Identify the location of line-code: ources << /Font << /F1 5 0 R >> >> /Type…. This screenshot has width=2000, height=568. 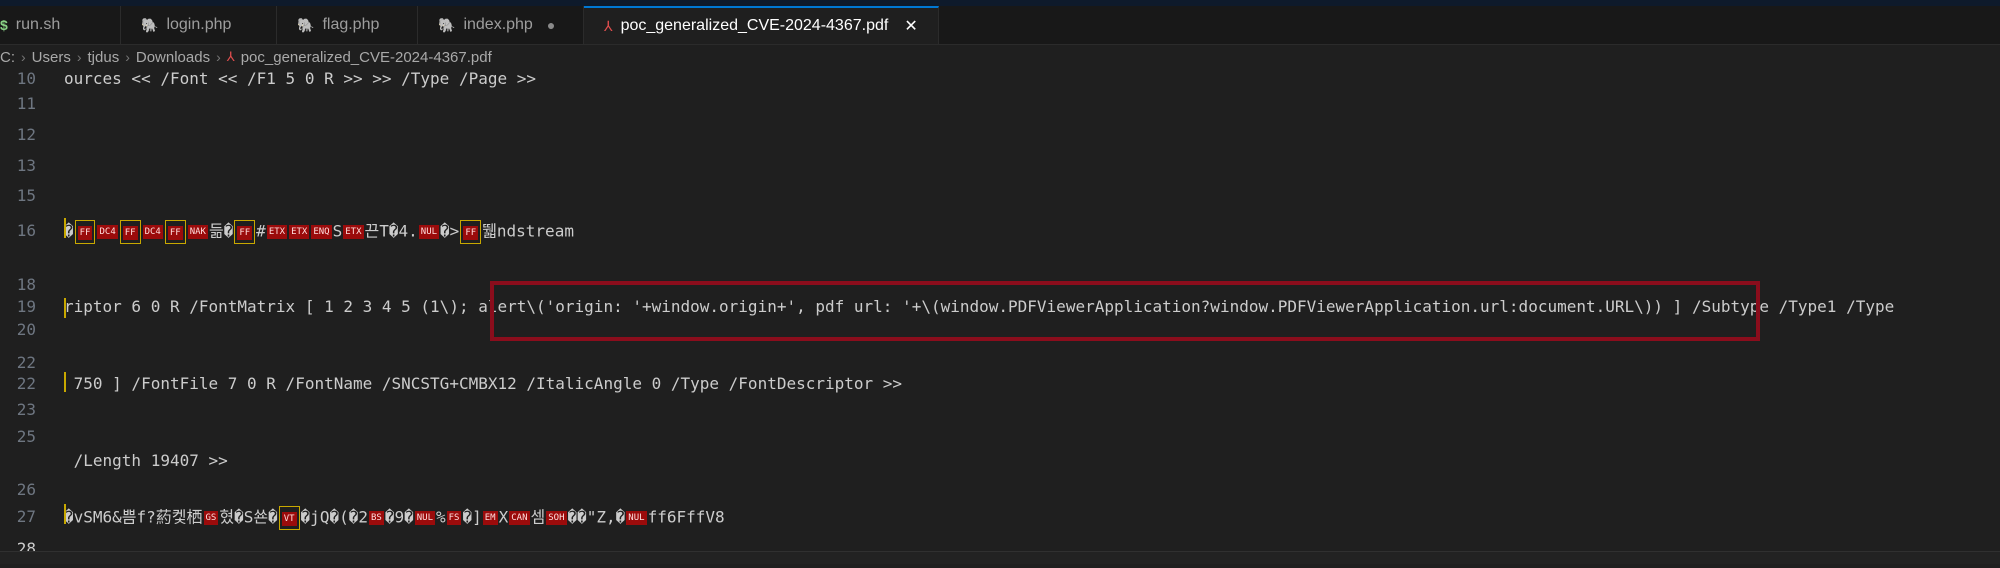
(300, 78).